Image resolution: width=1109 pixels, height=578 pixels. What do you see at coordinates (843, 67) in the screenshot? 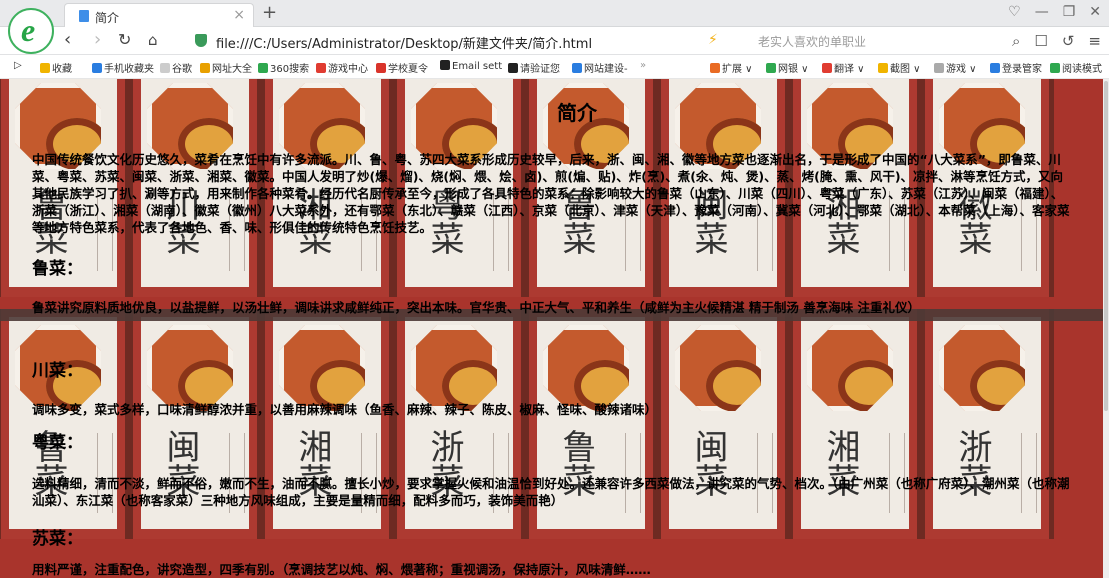
I see `tool-item: 翻译 ∨` at bounding box center [843, 67].